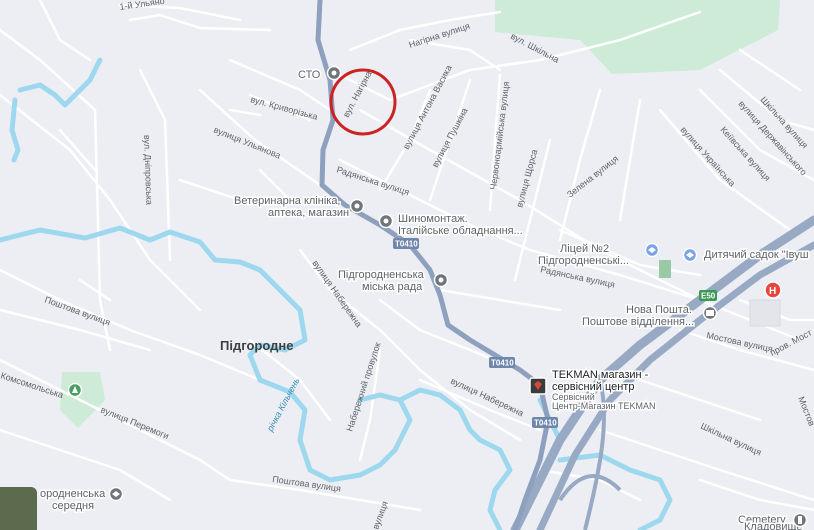 This screenshot has height=530, width=814. I want to click on route-shield-e50: E50, so click(708, 295).